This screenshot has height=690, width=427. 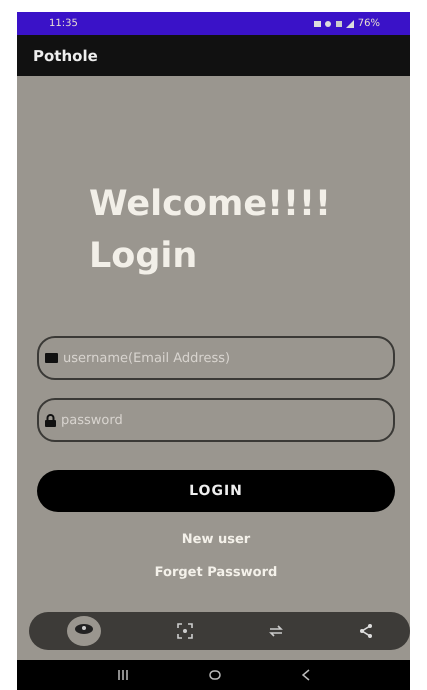 What do you see at coordinates (210, 204) in the screenshot?
I see `welcome-heading: Welcome!!!!` at bounding box center [210, 204].